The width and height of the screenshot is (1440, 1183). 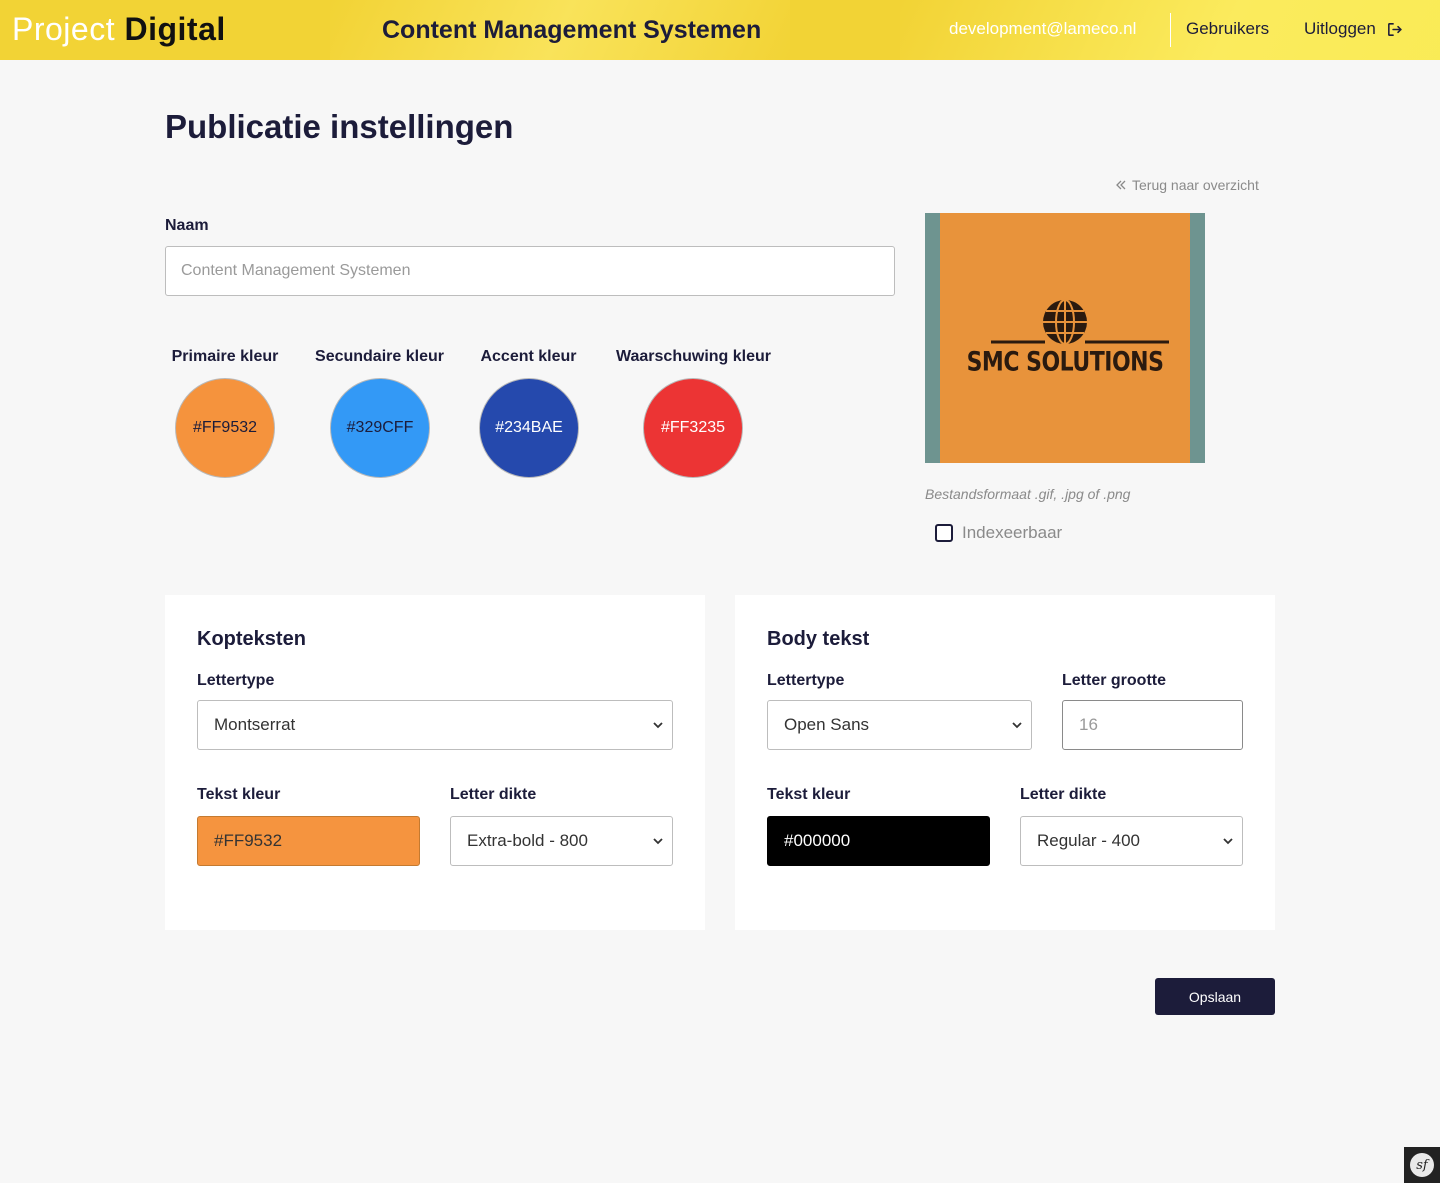 I want to click on accent-color-label: Accent kleur, so click(x=528, y=356).